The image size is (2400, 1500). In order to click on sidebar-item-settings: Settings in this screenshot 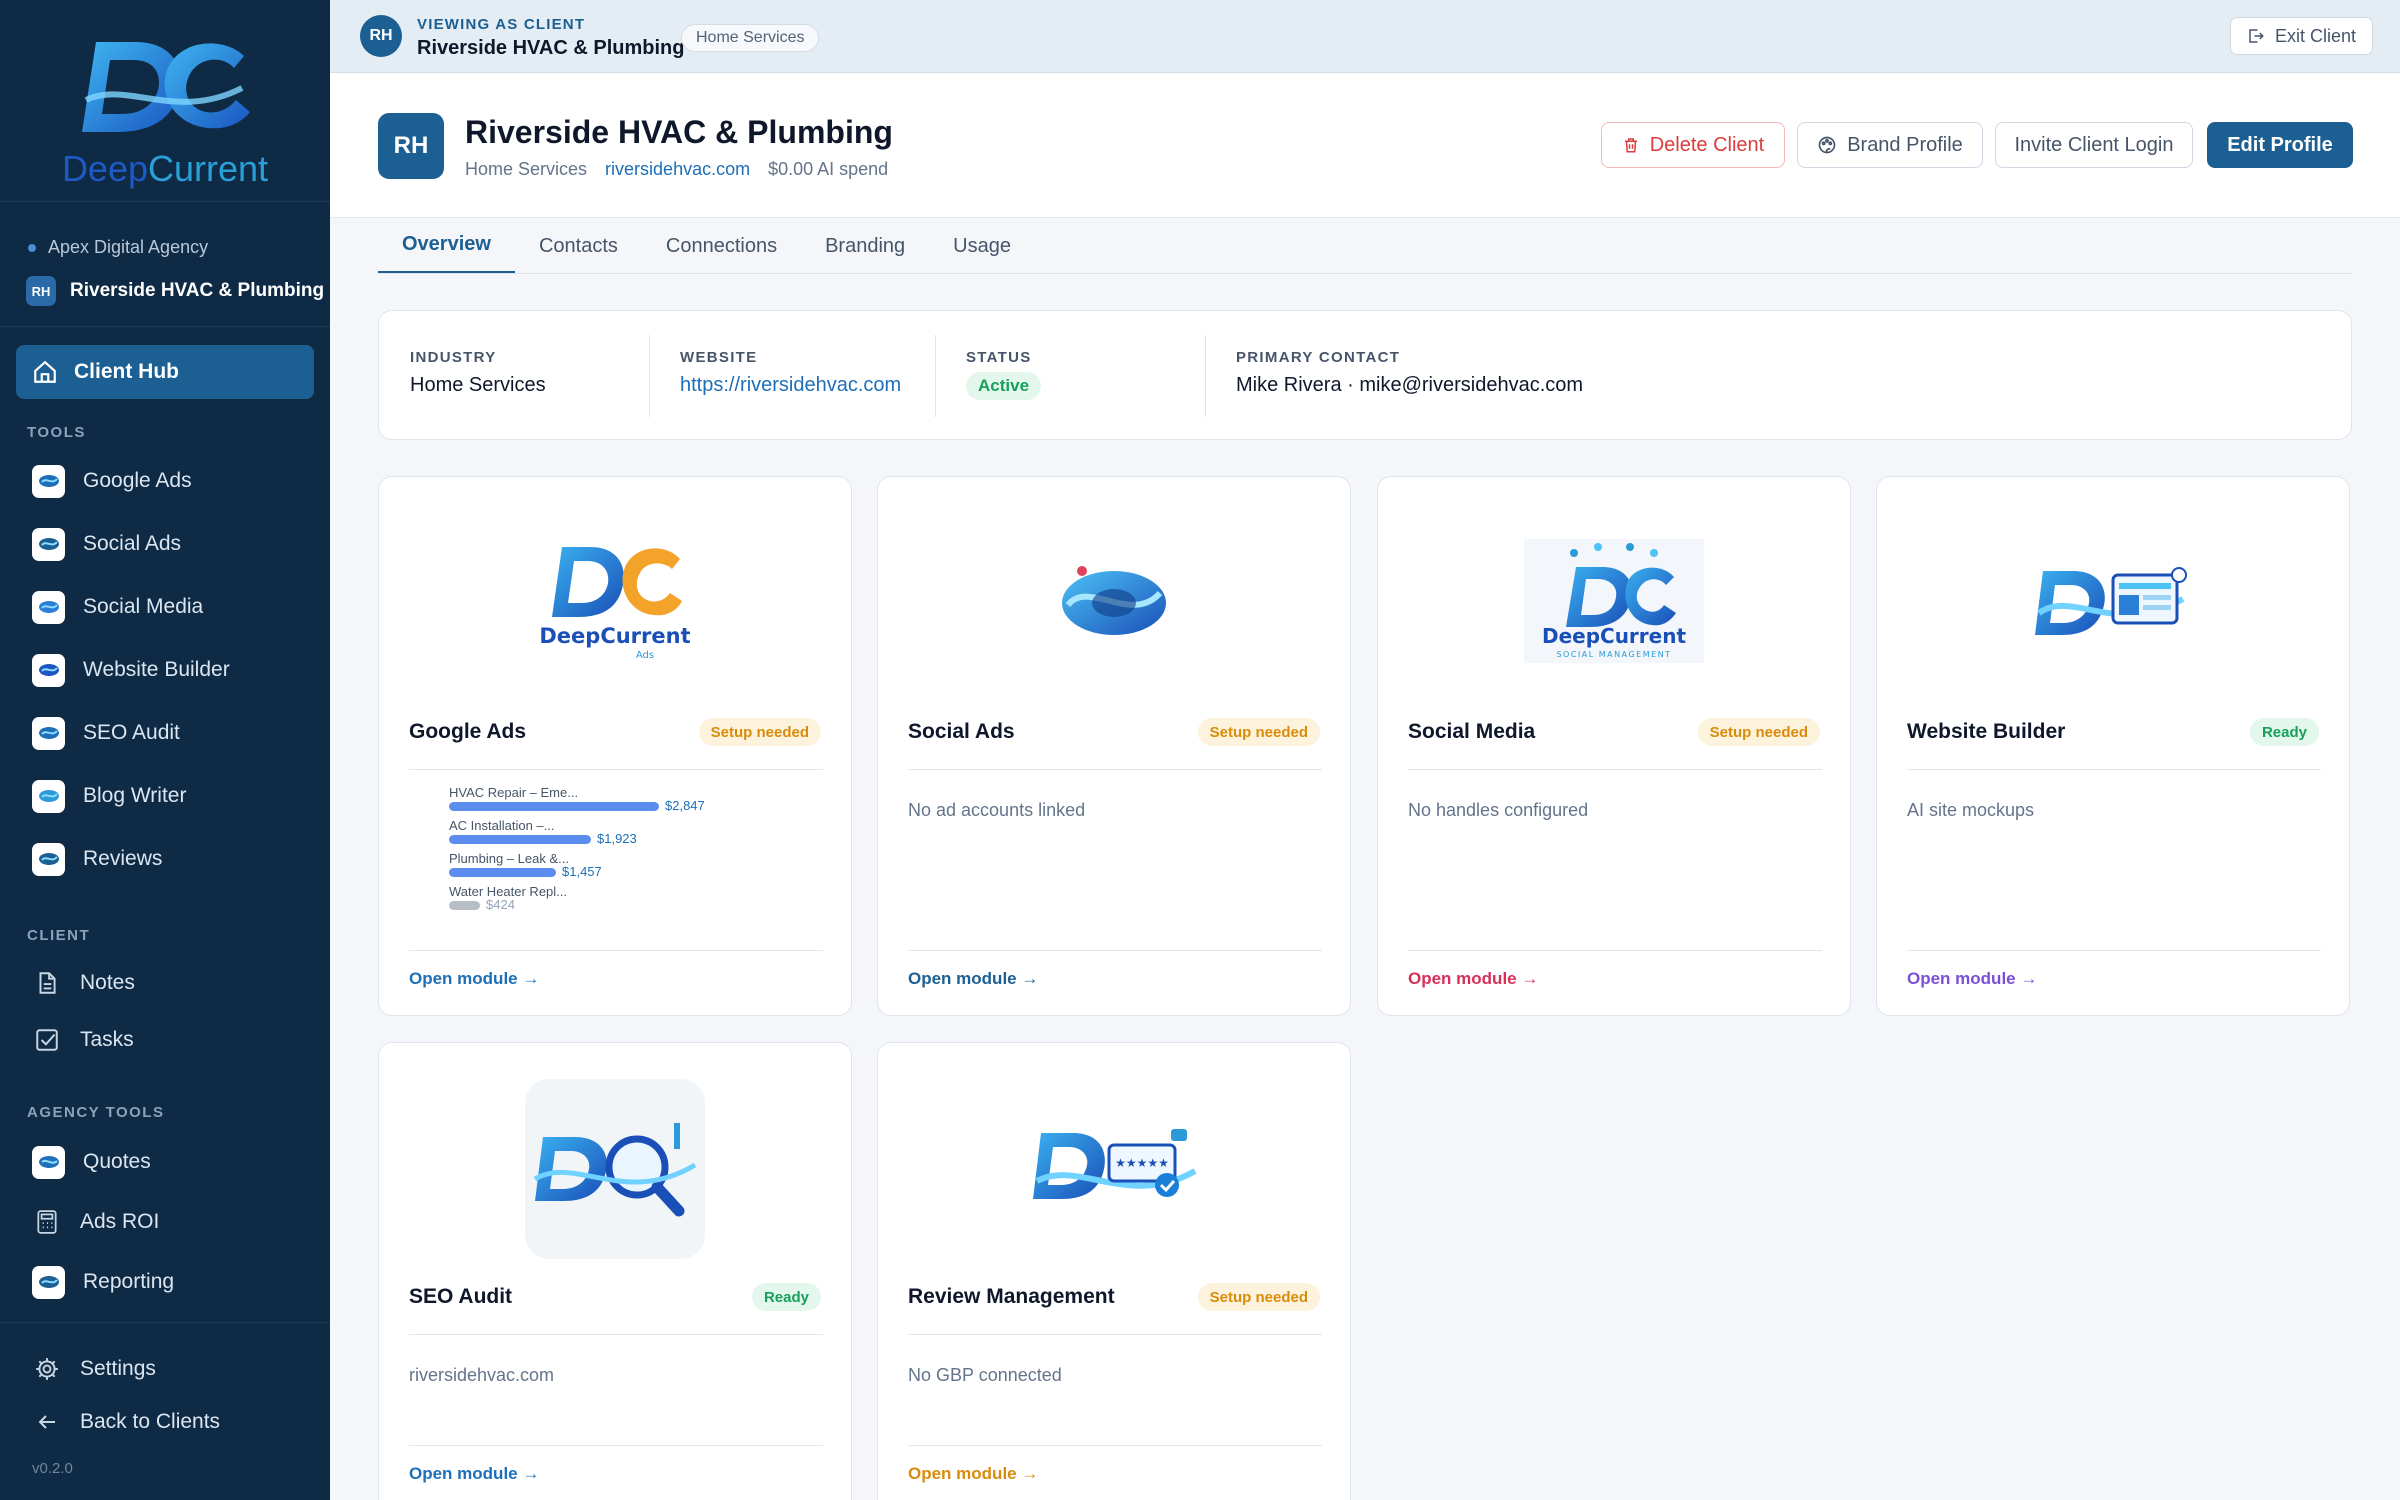, I will do `click(94, 1369)`.